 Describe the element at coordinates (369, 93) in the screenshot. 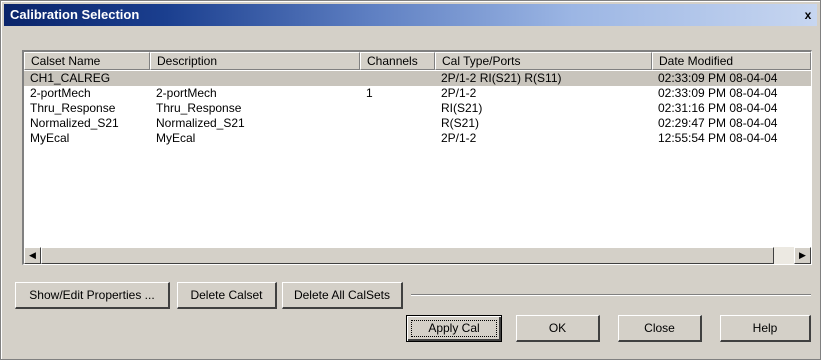

I see `cell-channels: 1` at that location.